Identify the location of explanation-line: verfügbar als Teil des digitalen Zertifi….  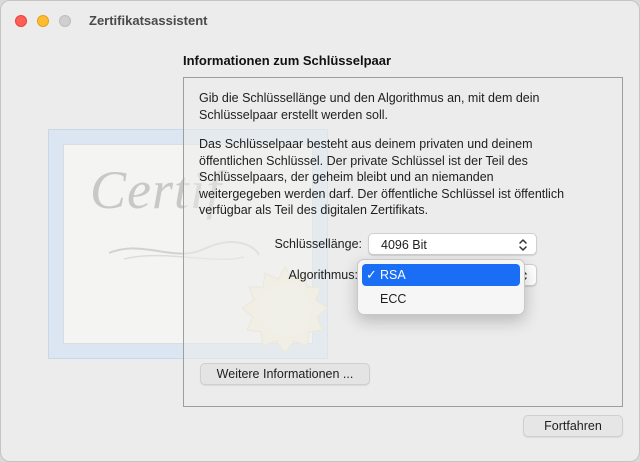
(314, 210).